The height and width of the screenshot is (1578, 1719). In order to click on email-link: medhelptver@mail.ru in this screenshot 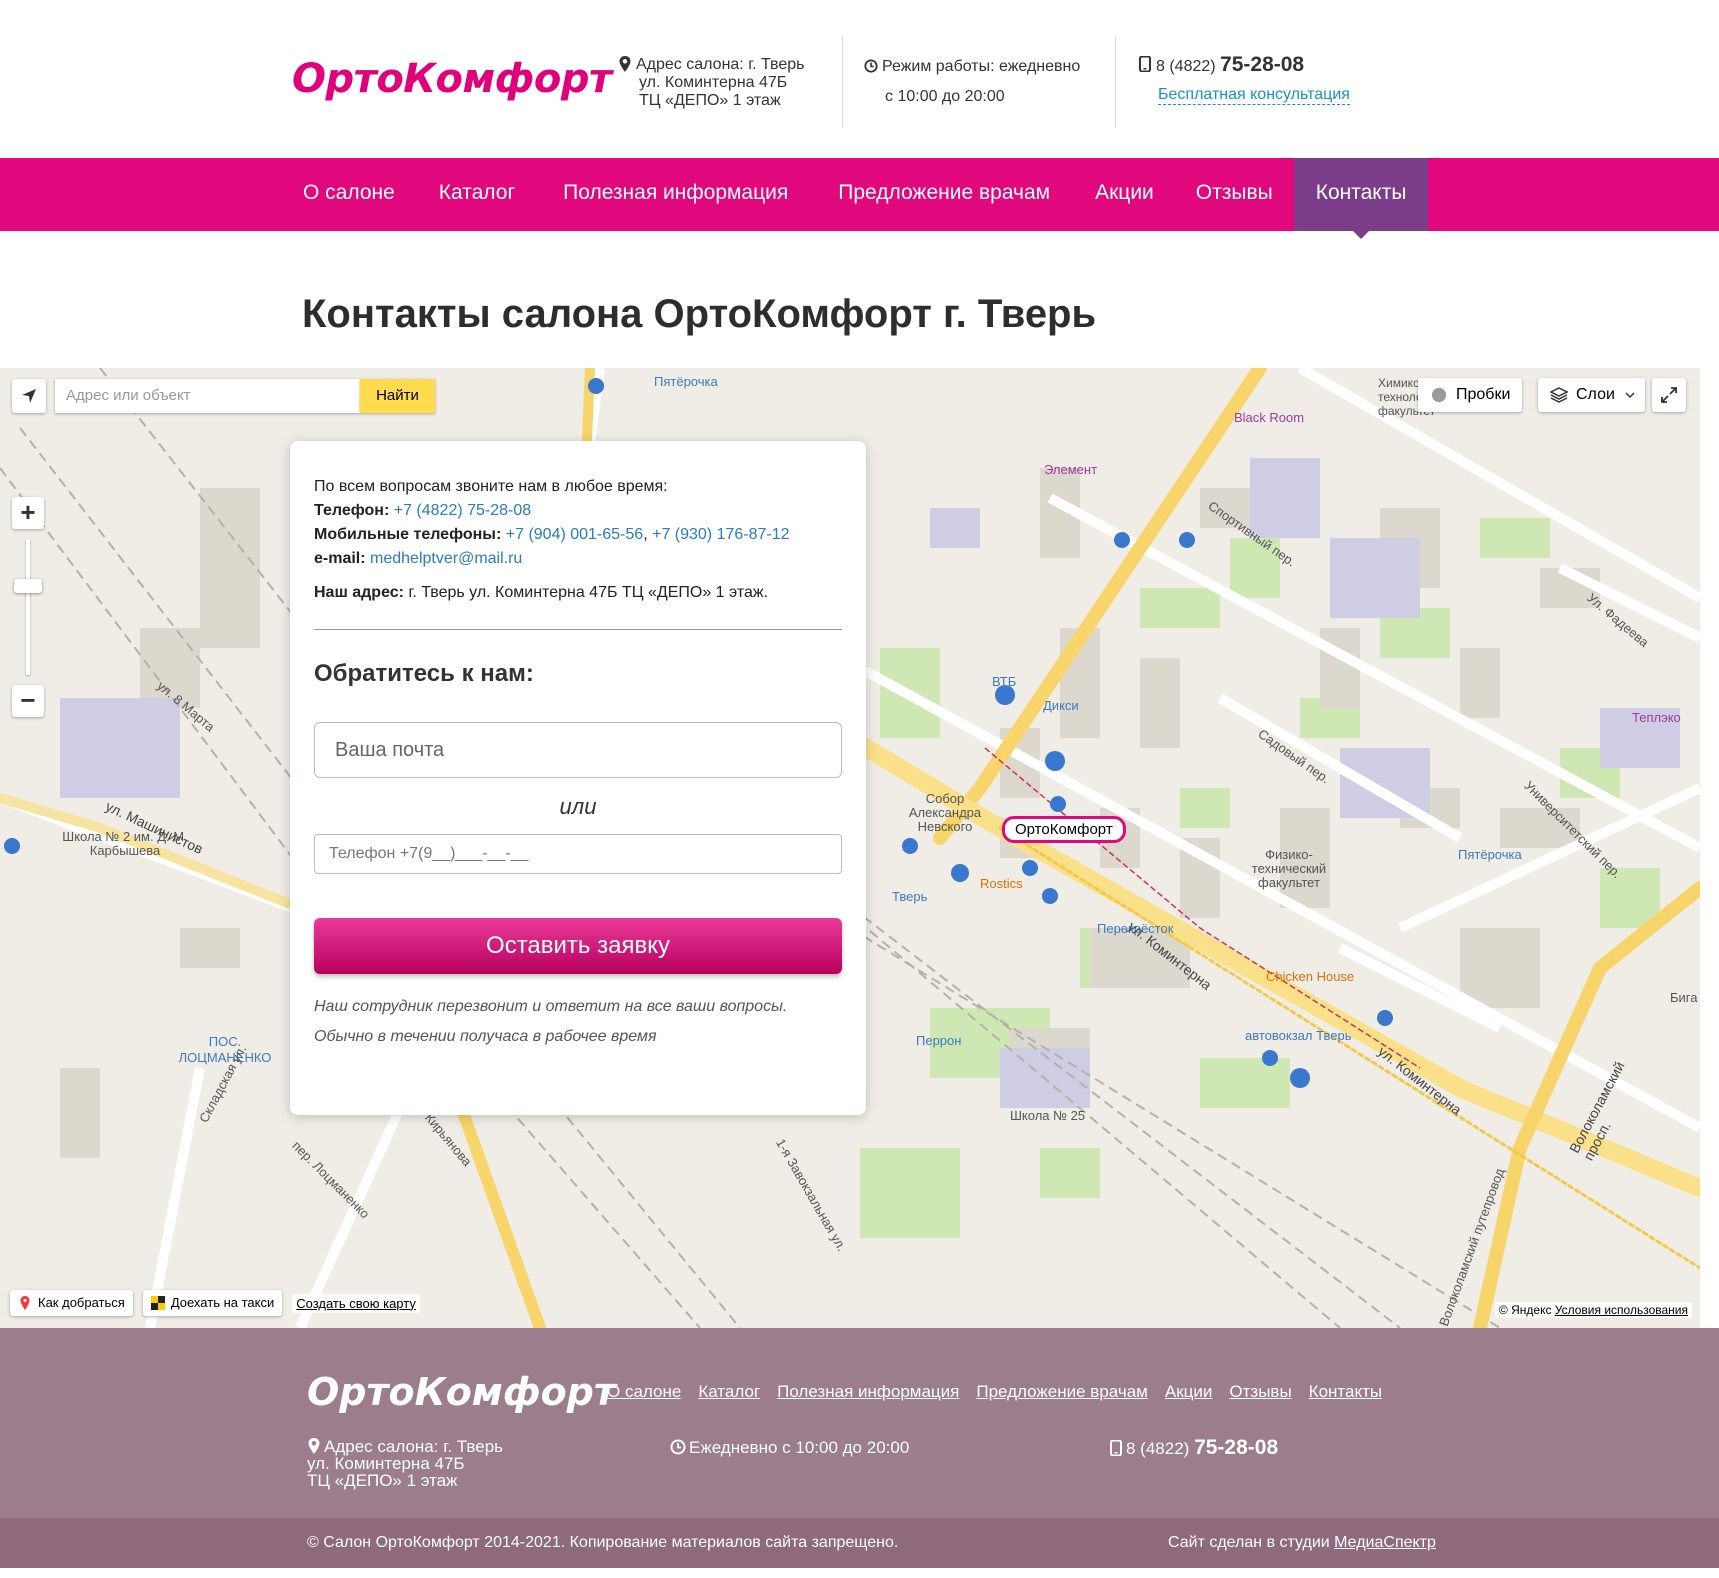, I will do `click(446, 558)`.